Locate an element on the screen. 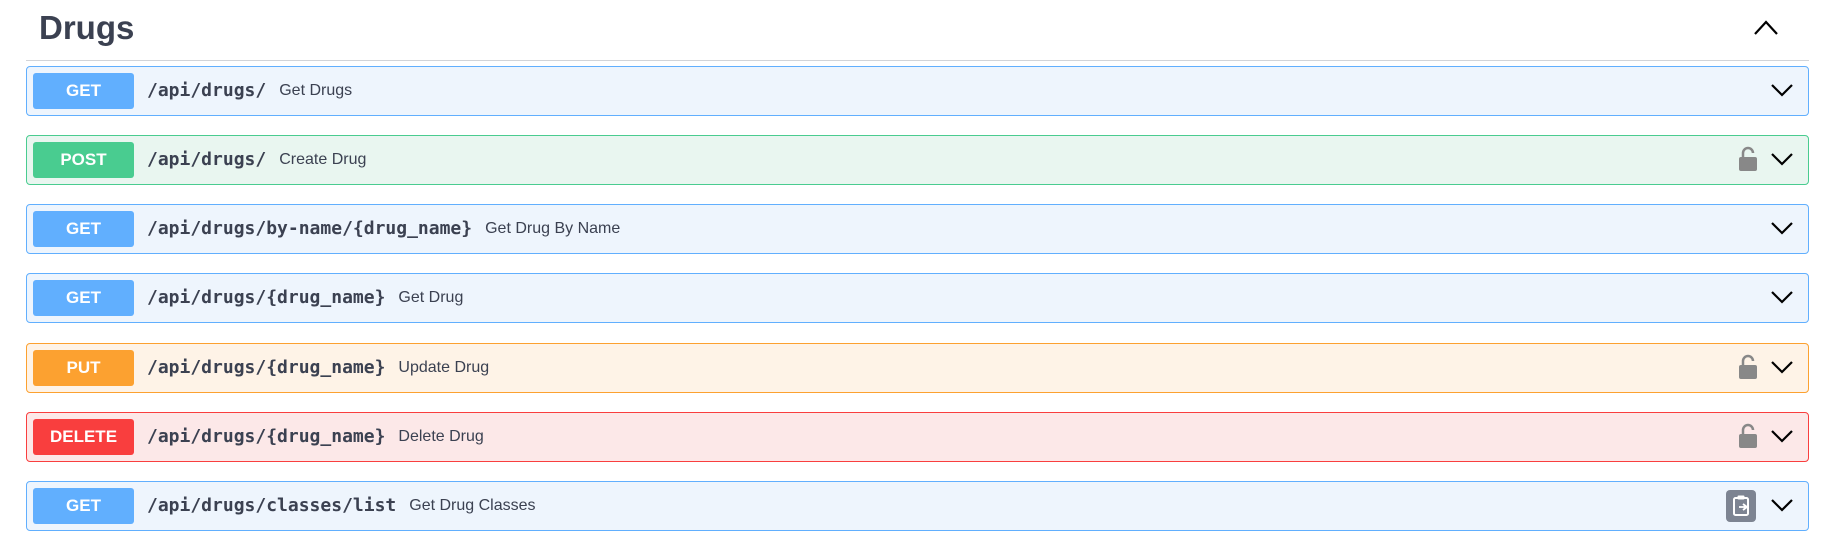 This screenshot has width=1830, height=553. operation-summary: Get Drug Classes is located at coordinates (472, 505).